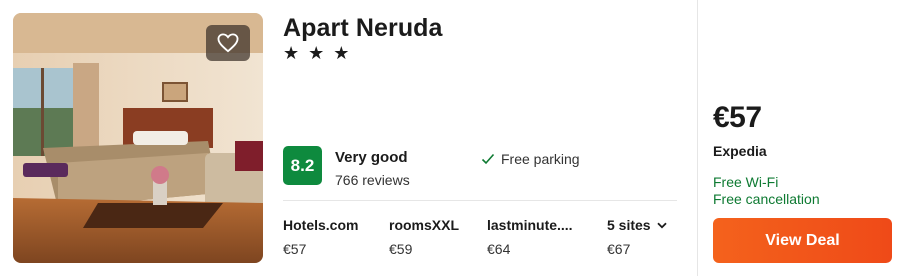 The image size is (905, 276). I want to click on column-divider, so click(697, 138).